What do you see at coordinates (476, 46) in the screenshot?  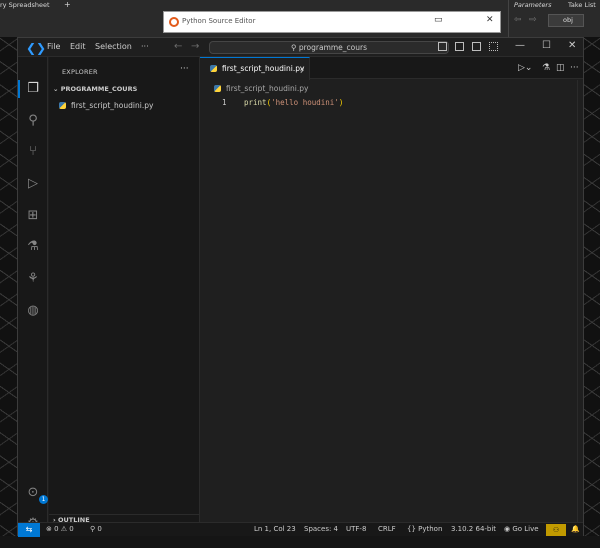 I see `toggle-secondary-sidebar-icon` at bounding box center [476, 46].